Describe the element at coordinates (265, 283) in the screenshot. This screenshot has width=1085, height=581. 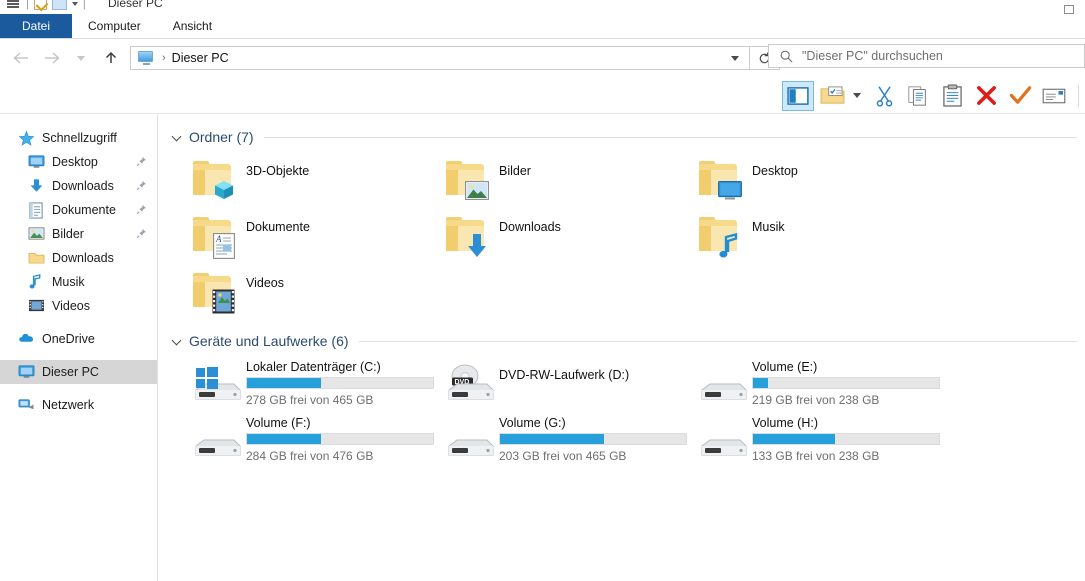
I see `folder-item-label: Videos` at that location.